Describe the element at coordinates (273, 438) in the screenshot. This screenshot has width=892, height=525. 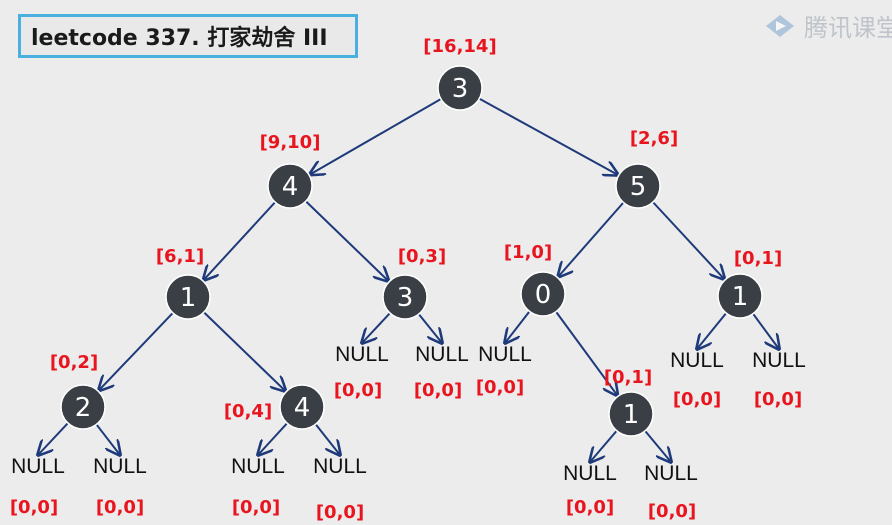
I see `edge-n4b-nl6` at that location.